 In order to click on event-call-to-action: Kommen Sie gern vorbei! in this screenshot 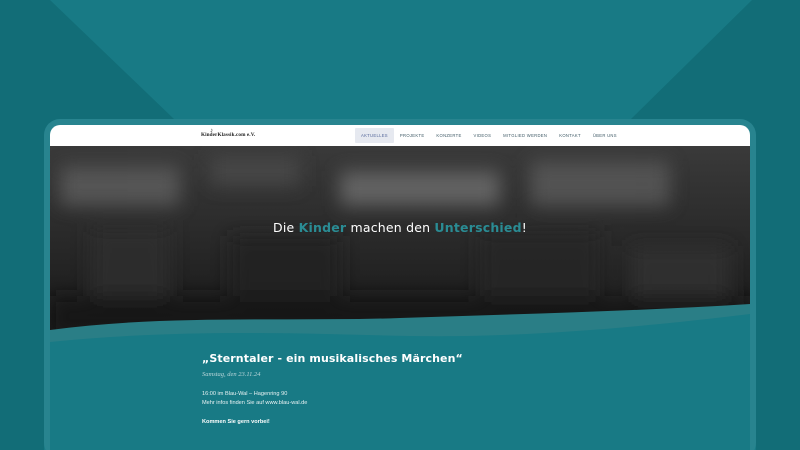, I will do `click(236, 422)`.